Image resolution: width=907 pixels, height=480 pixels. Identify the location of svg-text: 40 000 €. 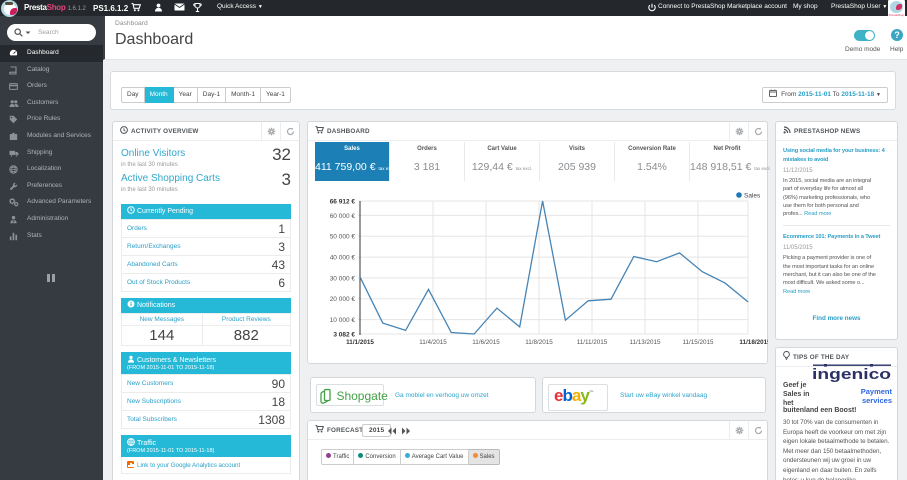
(343, 258).